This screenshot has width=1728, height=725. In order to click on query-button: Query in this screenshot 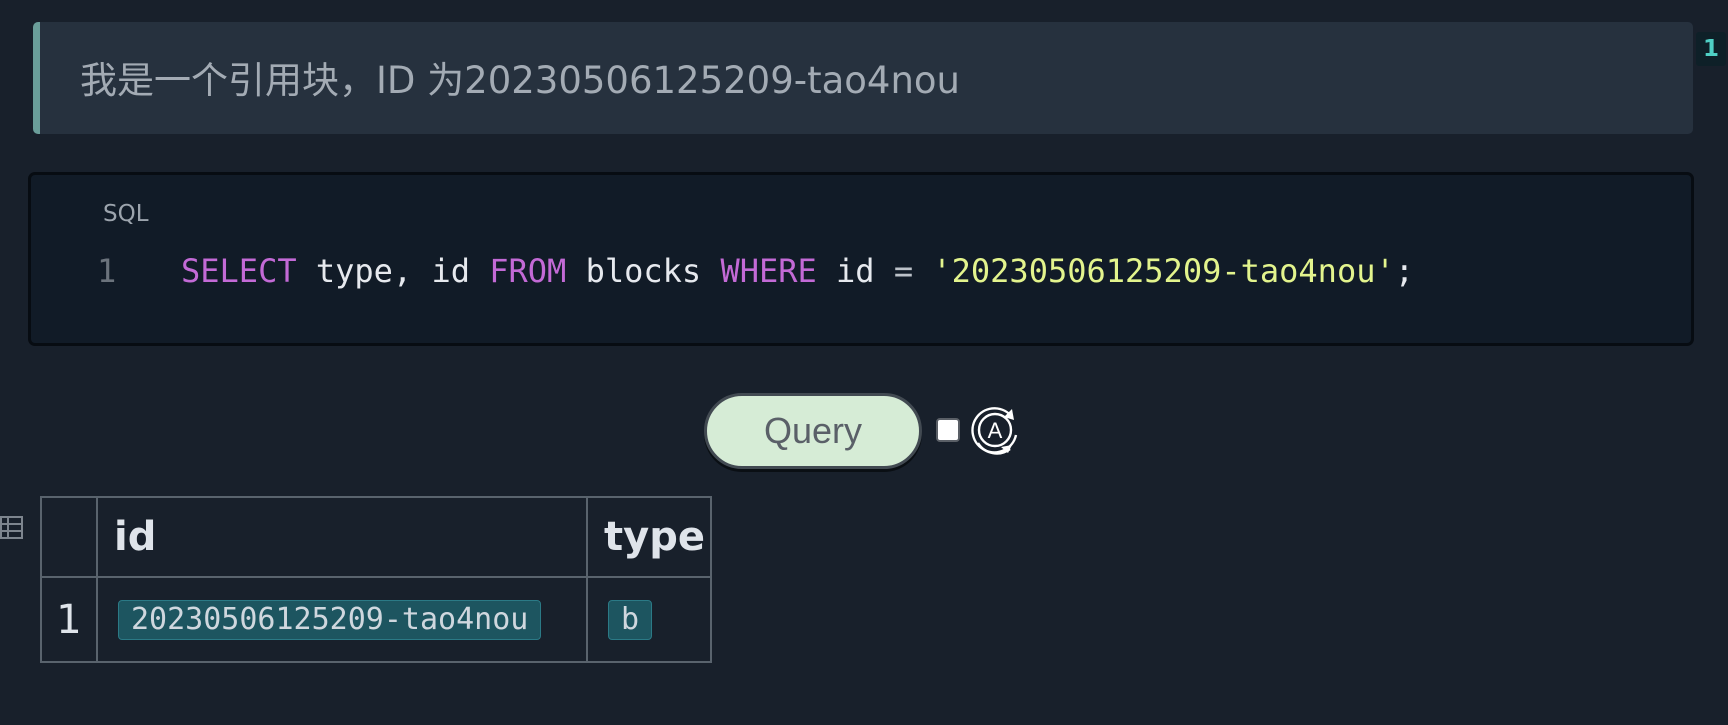, I will do `click(813, 431)`.